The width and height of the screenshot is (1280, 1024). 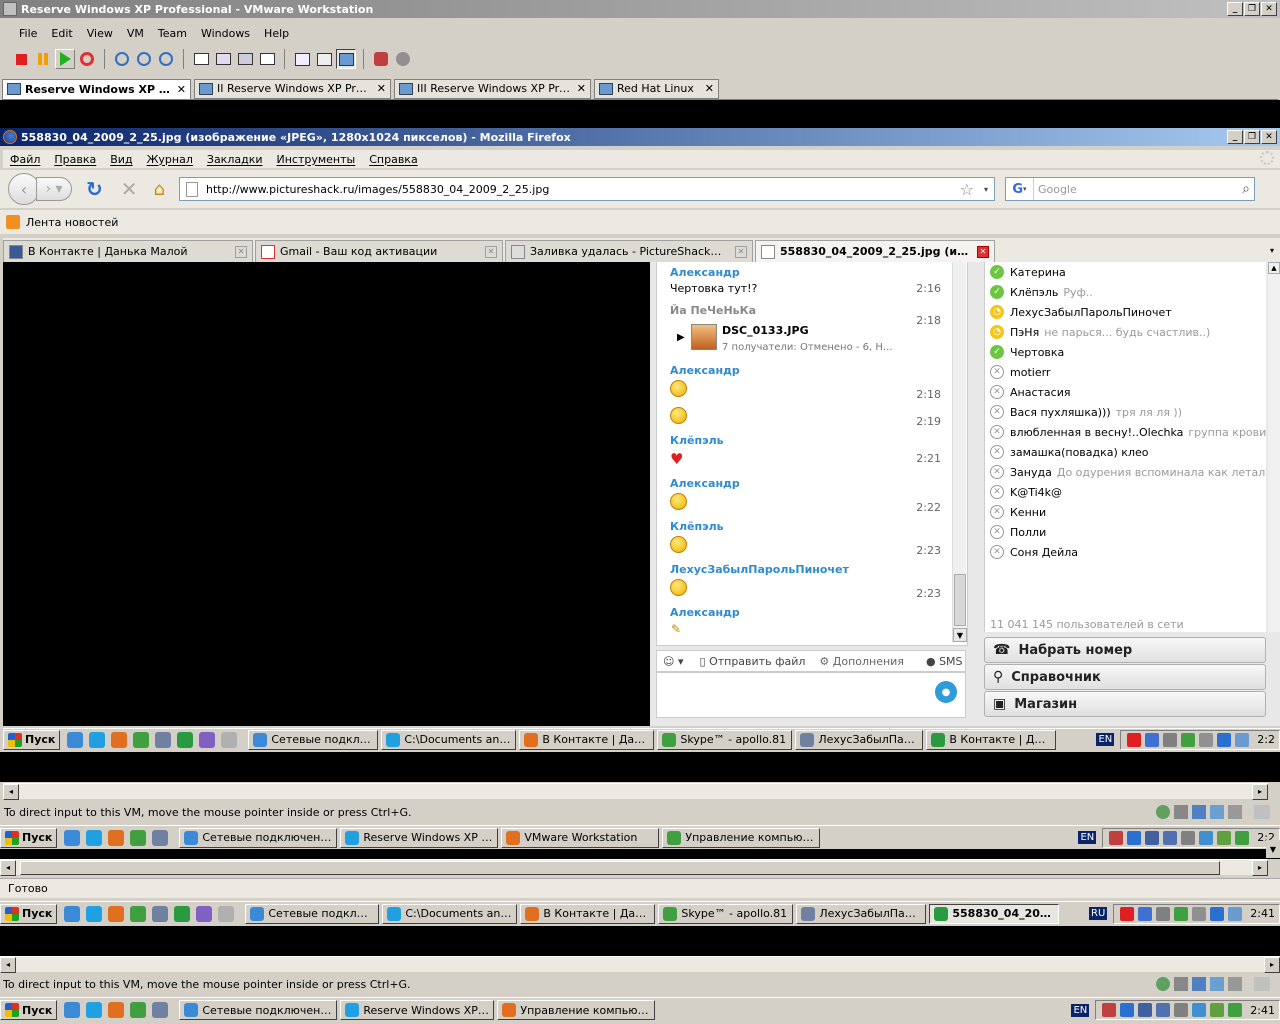 What do you see at coordinates (170, 159) in the screenshot?
I see `ff-menu-3: Журнал` at bounding box center [170, 159].